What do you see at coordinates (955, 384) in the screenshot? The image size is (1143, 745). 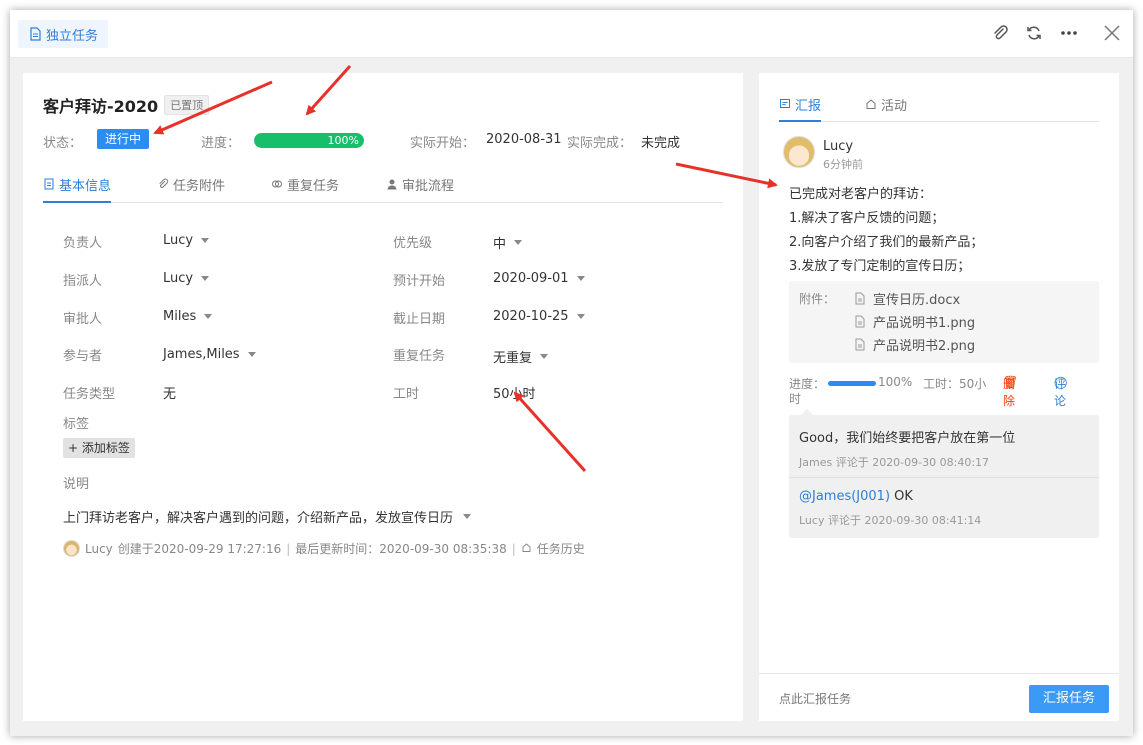 I see `report-hours: 工时：50小` at bounding box center [955, 384].